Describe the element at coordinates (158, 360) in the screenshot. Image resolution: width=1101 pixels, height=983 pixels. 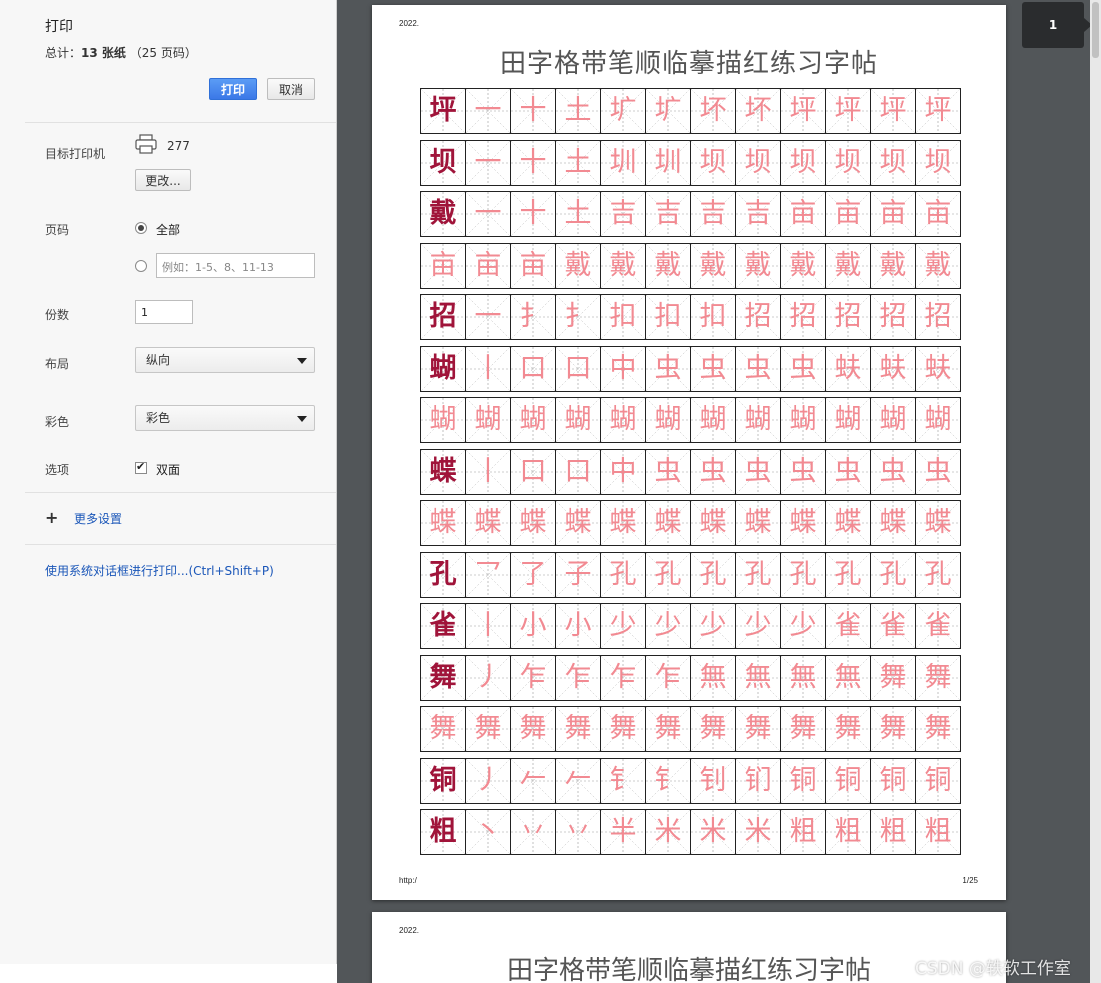
I see `layout-select-value: 纵向` at that location.